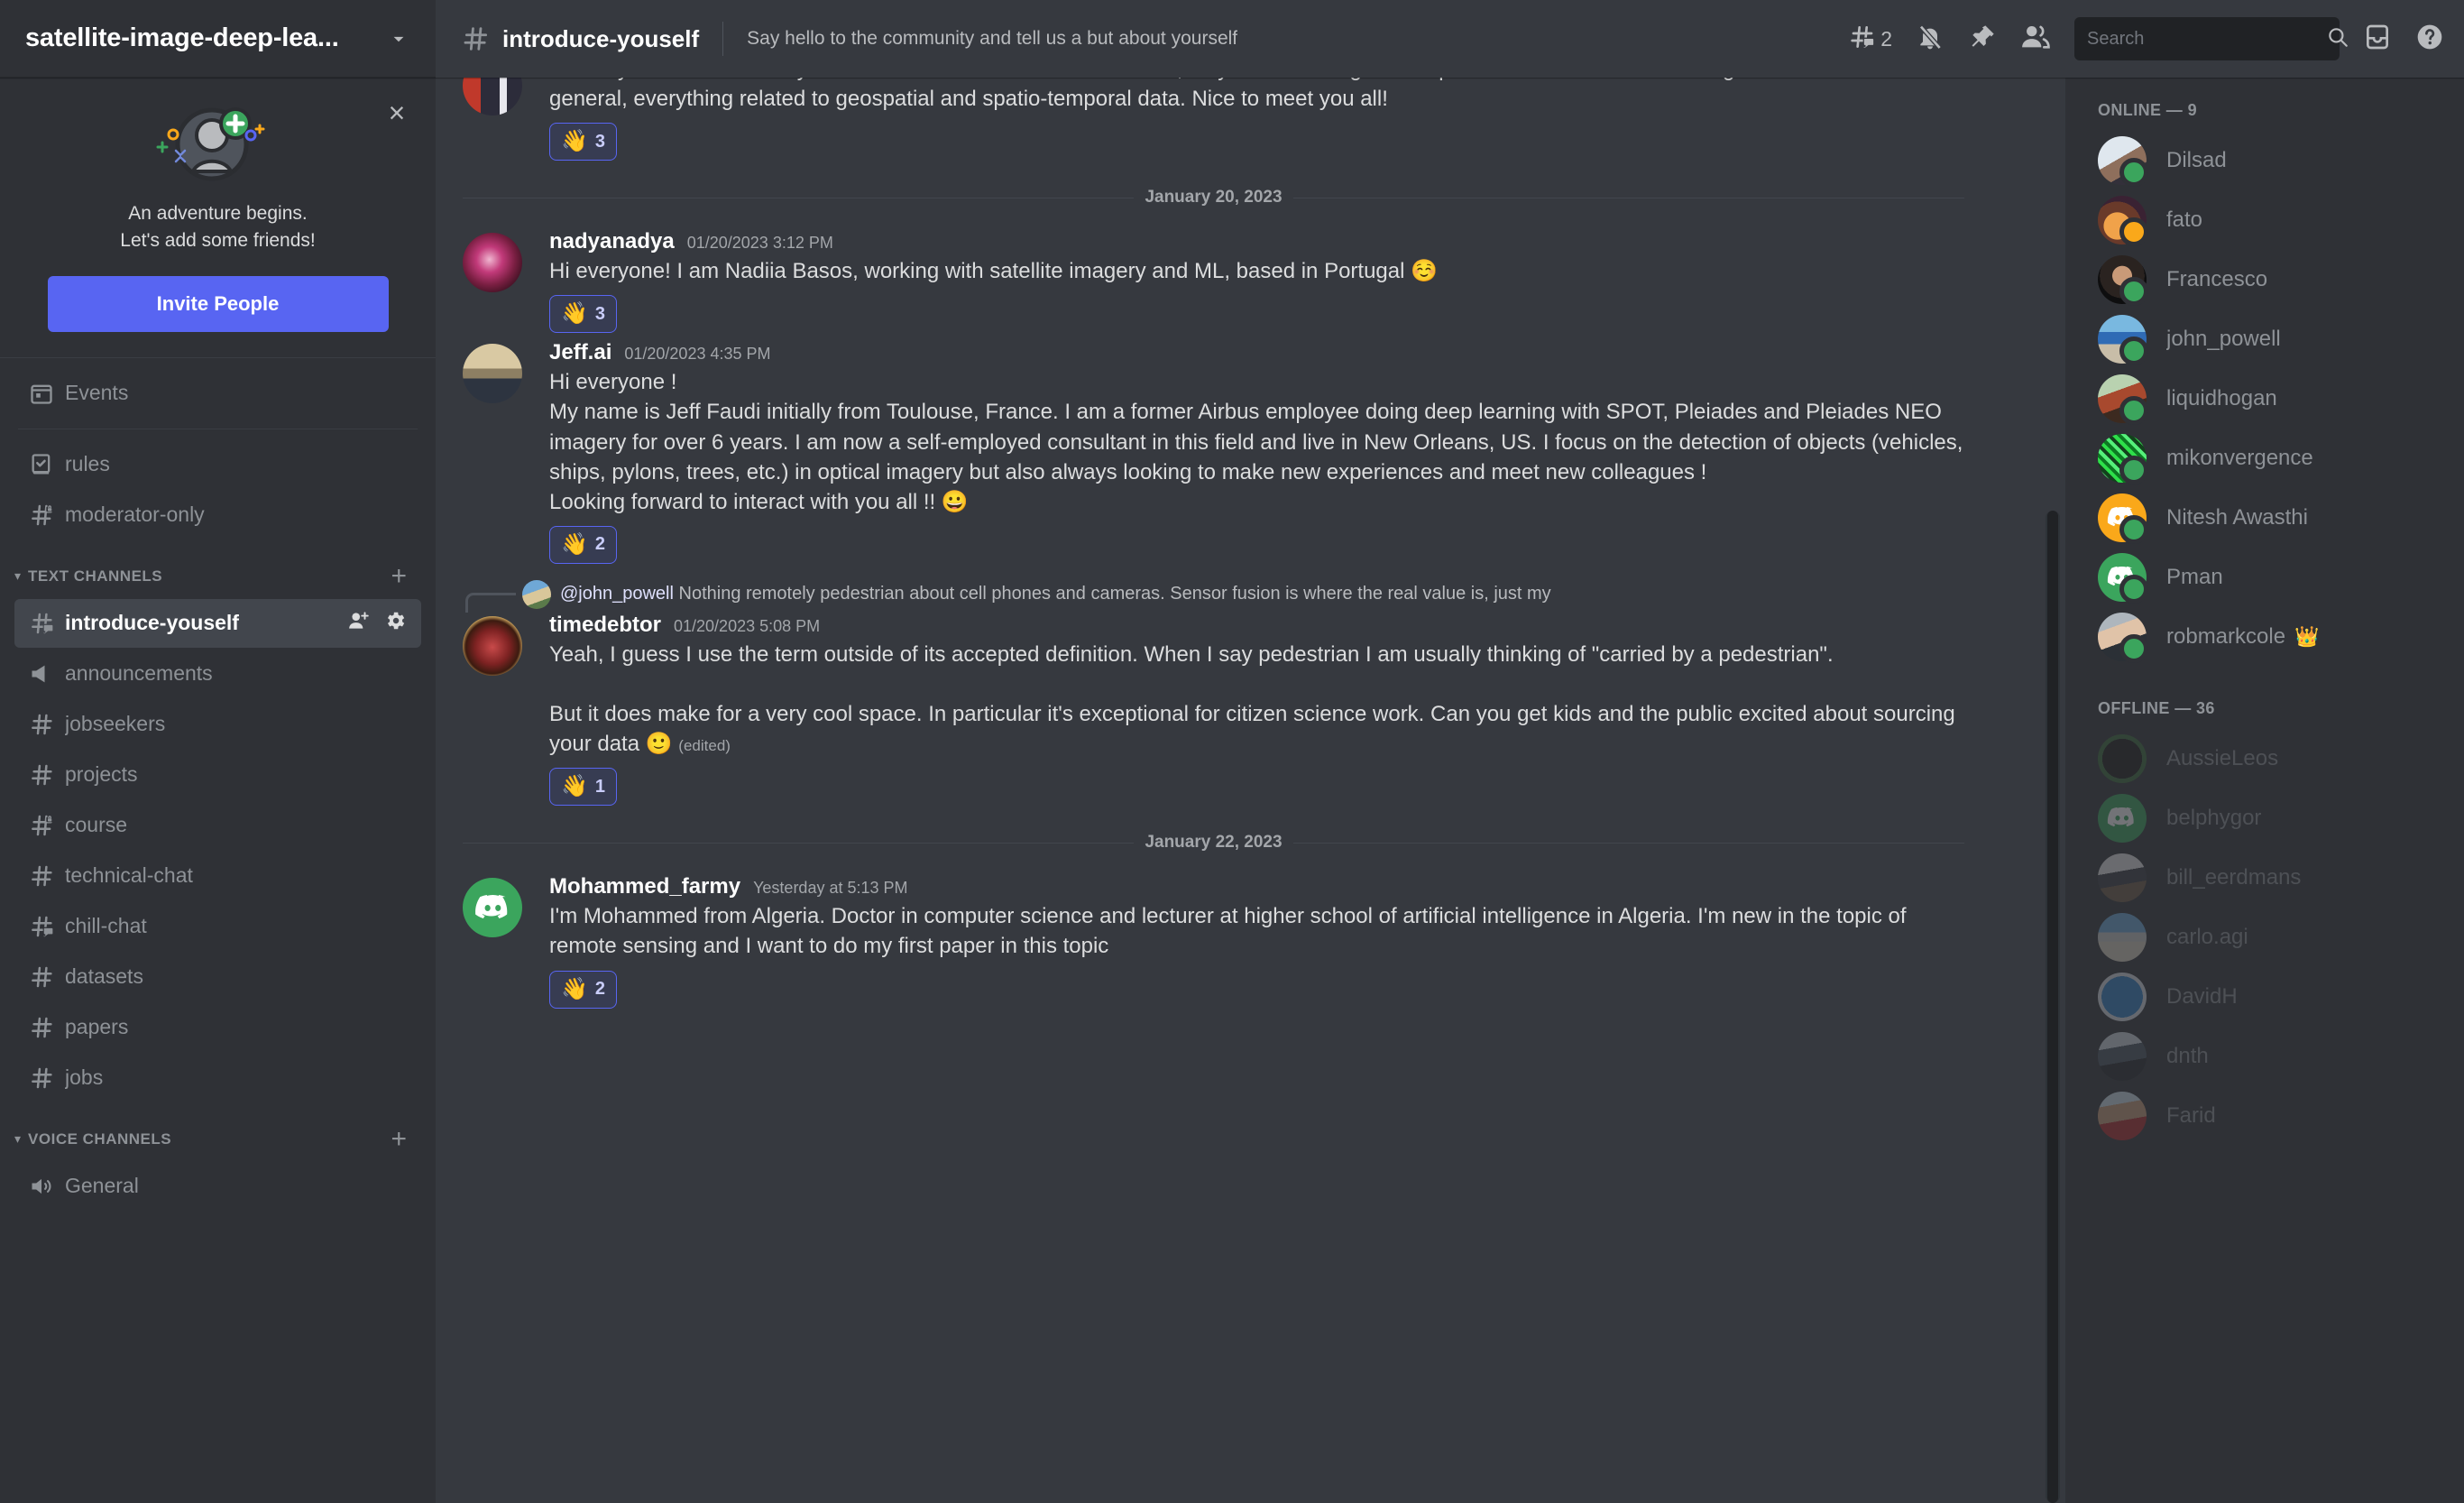 Image resolution: width=2464 pixels, height=1503 pixels. What do you see at coordinates (2148, 110) in the screenshot?
I see `member-category-online: ONLINE — 9` at bounding box center [2148, 110].